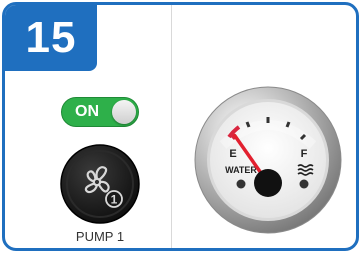  I want to click on pump-power-toggle: ON, so click(100, 112).